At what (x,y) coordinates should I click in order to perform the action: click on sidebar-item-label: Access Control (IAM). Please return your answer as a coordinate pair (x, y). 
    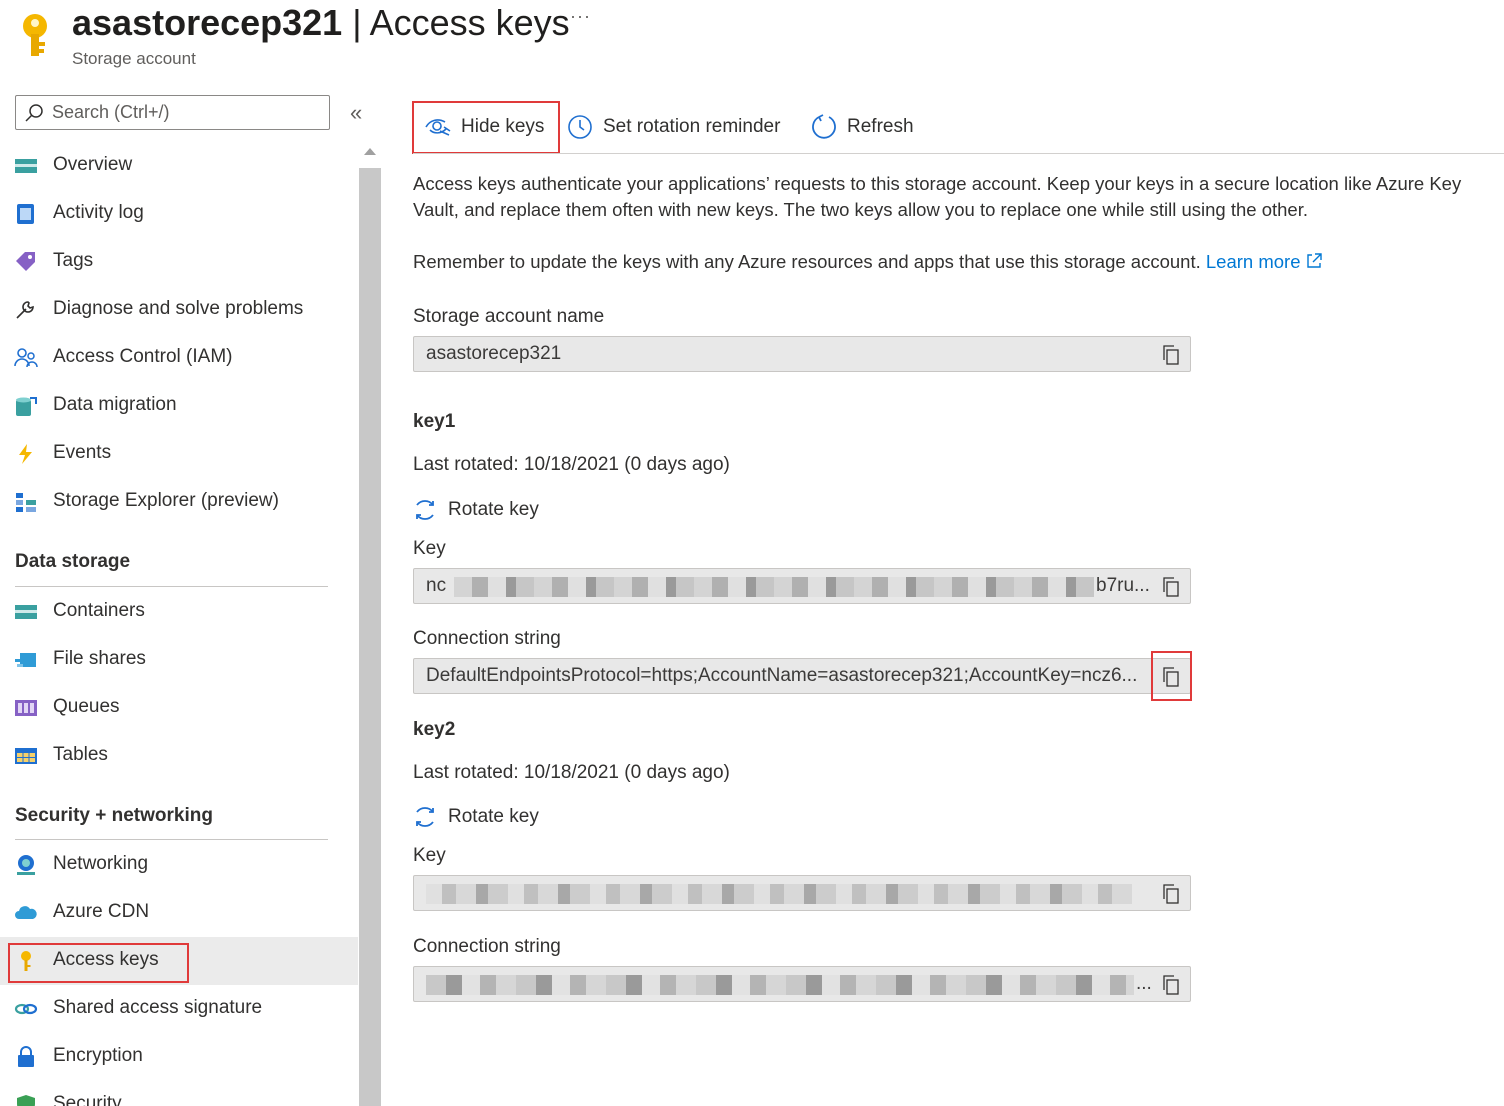
    Looking at the image, I should click on (143, 356).